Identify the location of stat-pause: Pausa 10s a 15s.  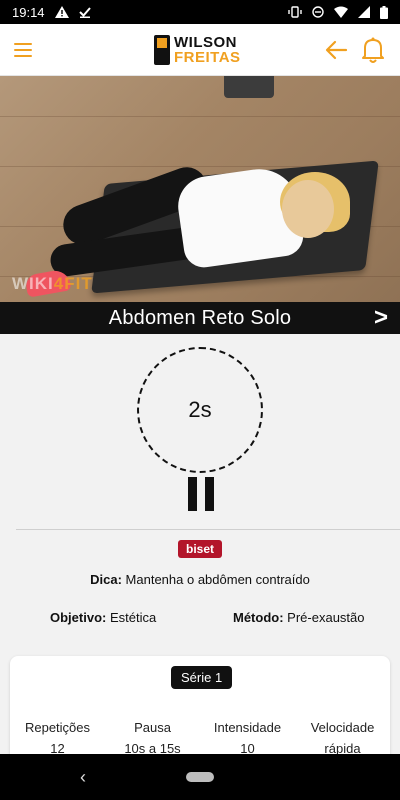
(152, 738).